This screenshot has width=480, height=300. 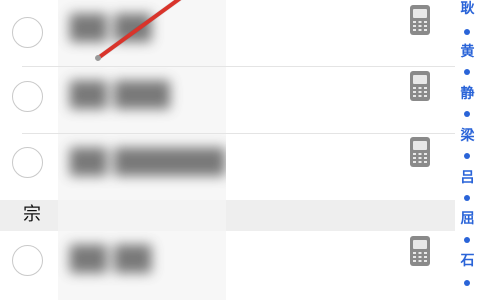 What do you see at coordinates (32, 214) in the screenshot?
I see `section-header-letter: 宗` at bounding box center [32, 214].